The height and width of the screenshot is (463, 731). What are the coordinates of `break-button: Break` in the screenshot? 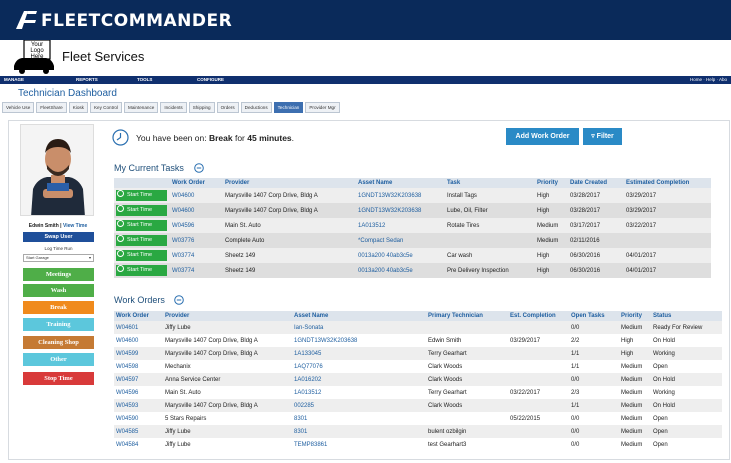 It's located at (58, 307).